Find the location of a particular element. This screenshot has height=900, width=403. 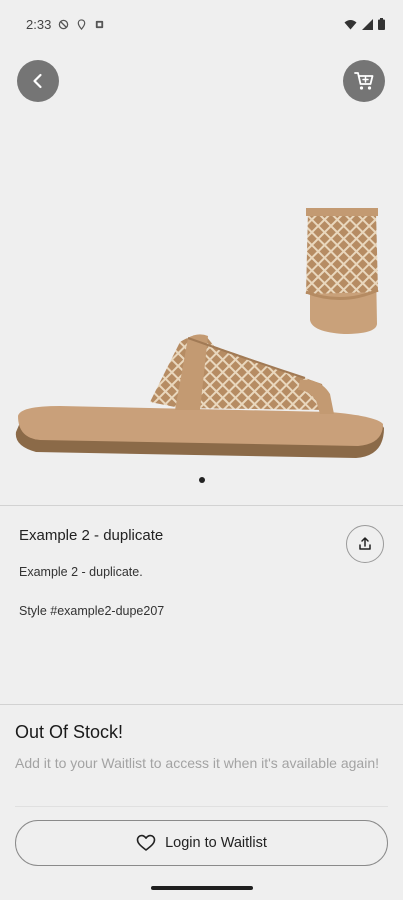

back-button is located at coordinates (38, 81).